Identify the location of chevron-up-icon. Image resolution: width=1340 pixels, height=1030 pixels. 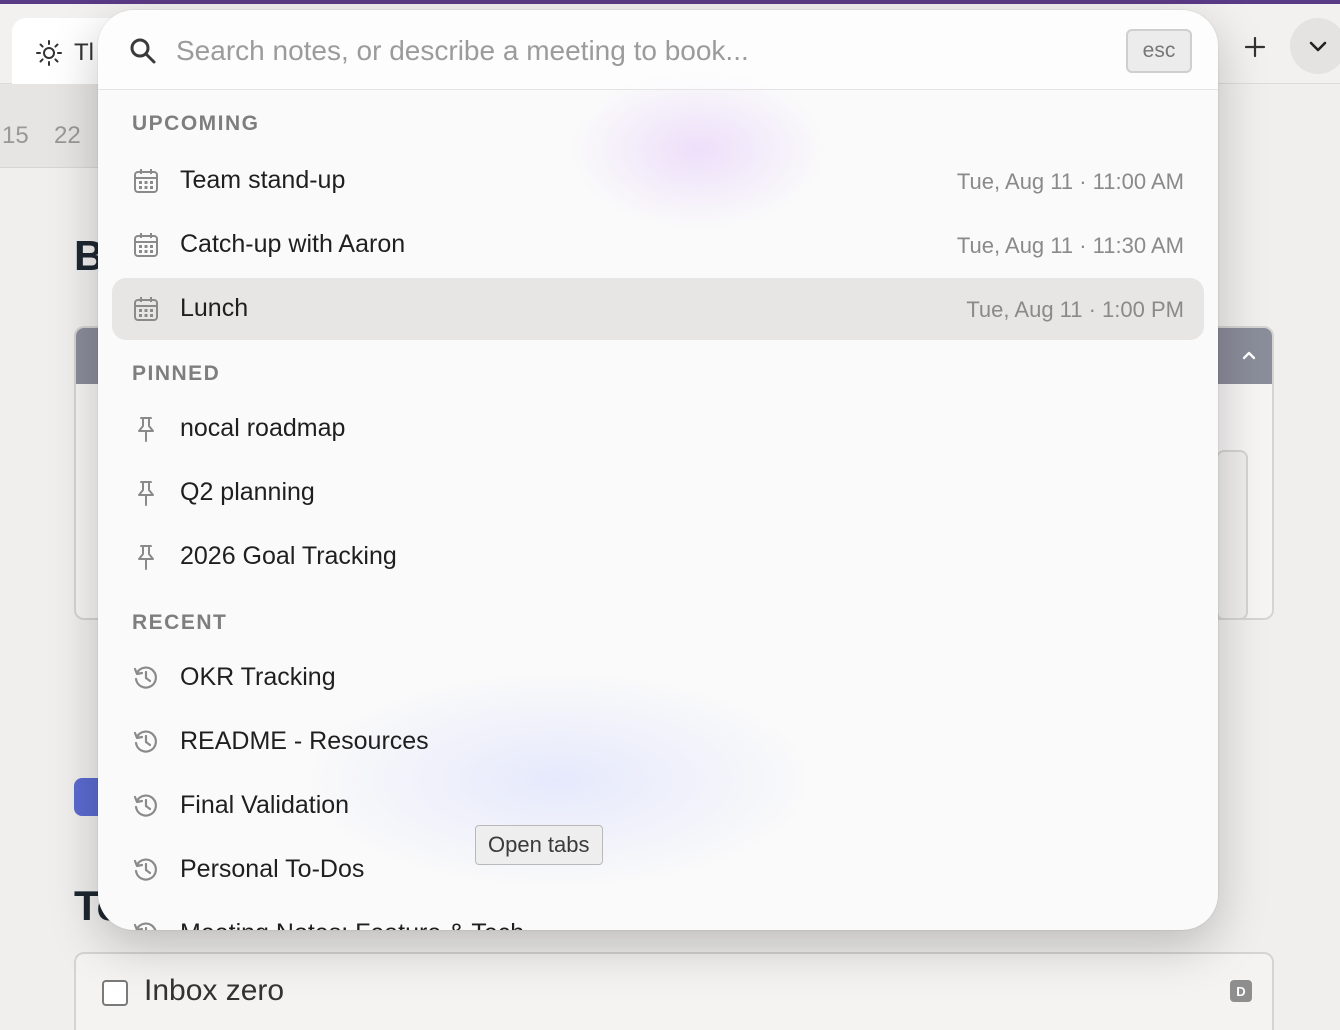
(1249, 355).